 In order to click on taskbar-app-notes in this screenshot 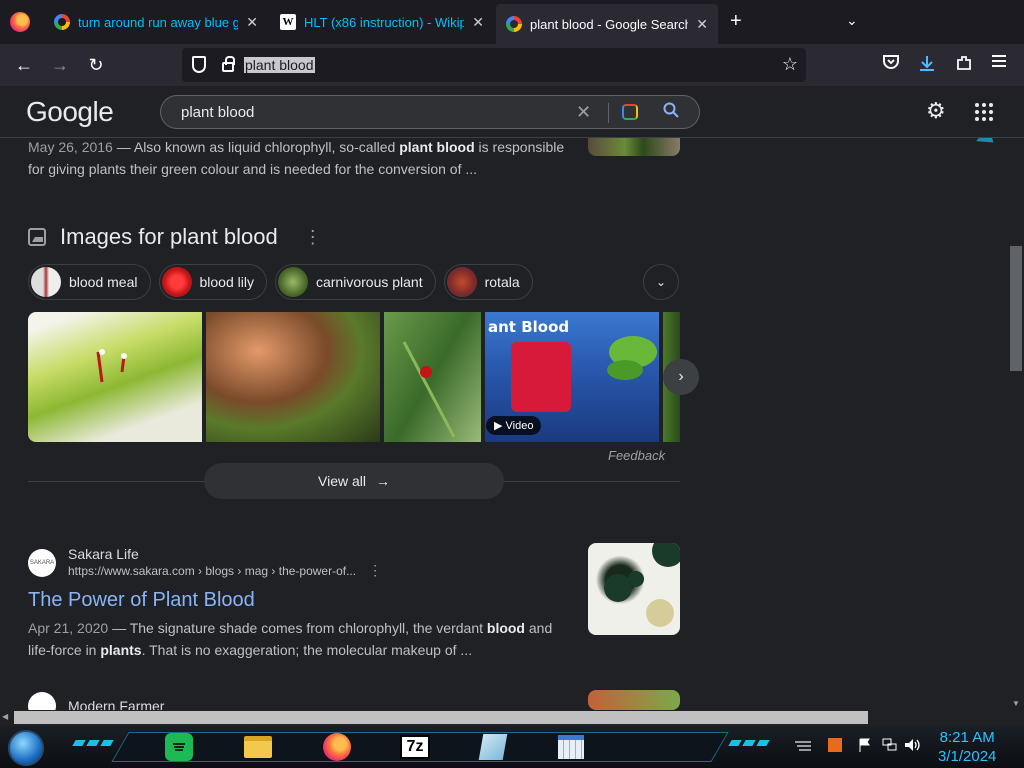, I will do `click(493, 747)`.